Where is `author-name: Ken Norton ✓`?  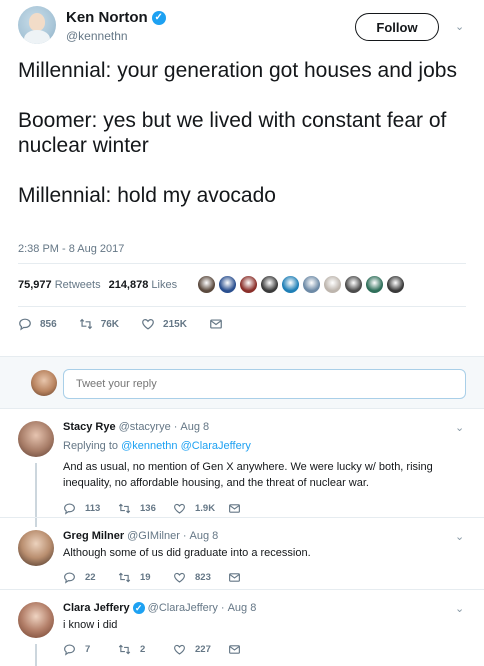
author-name: Ken Norton ✓ is located at coordinates (116, 17).